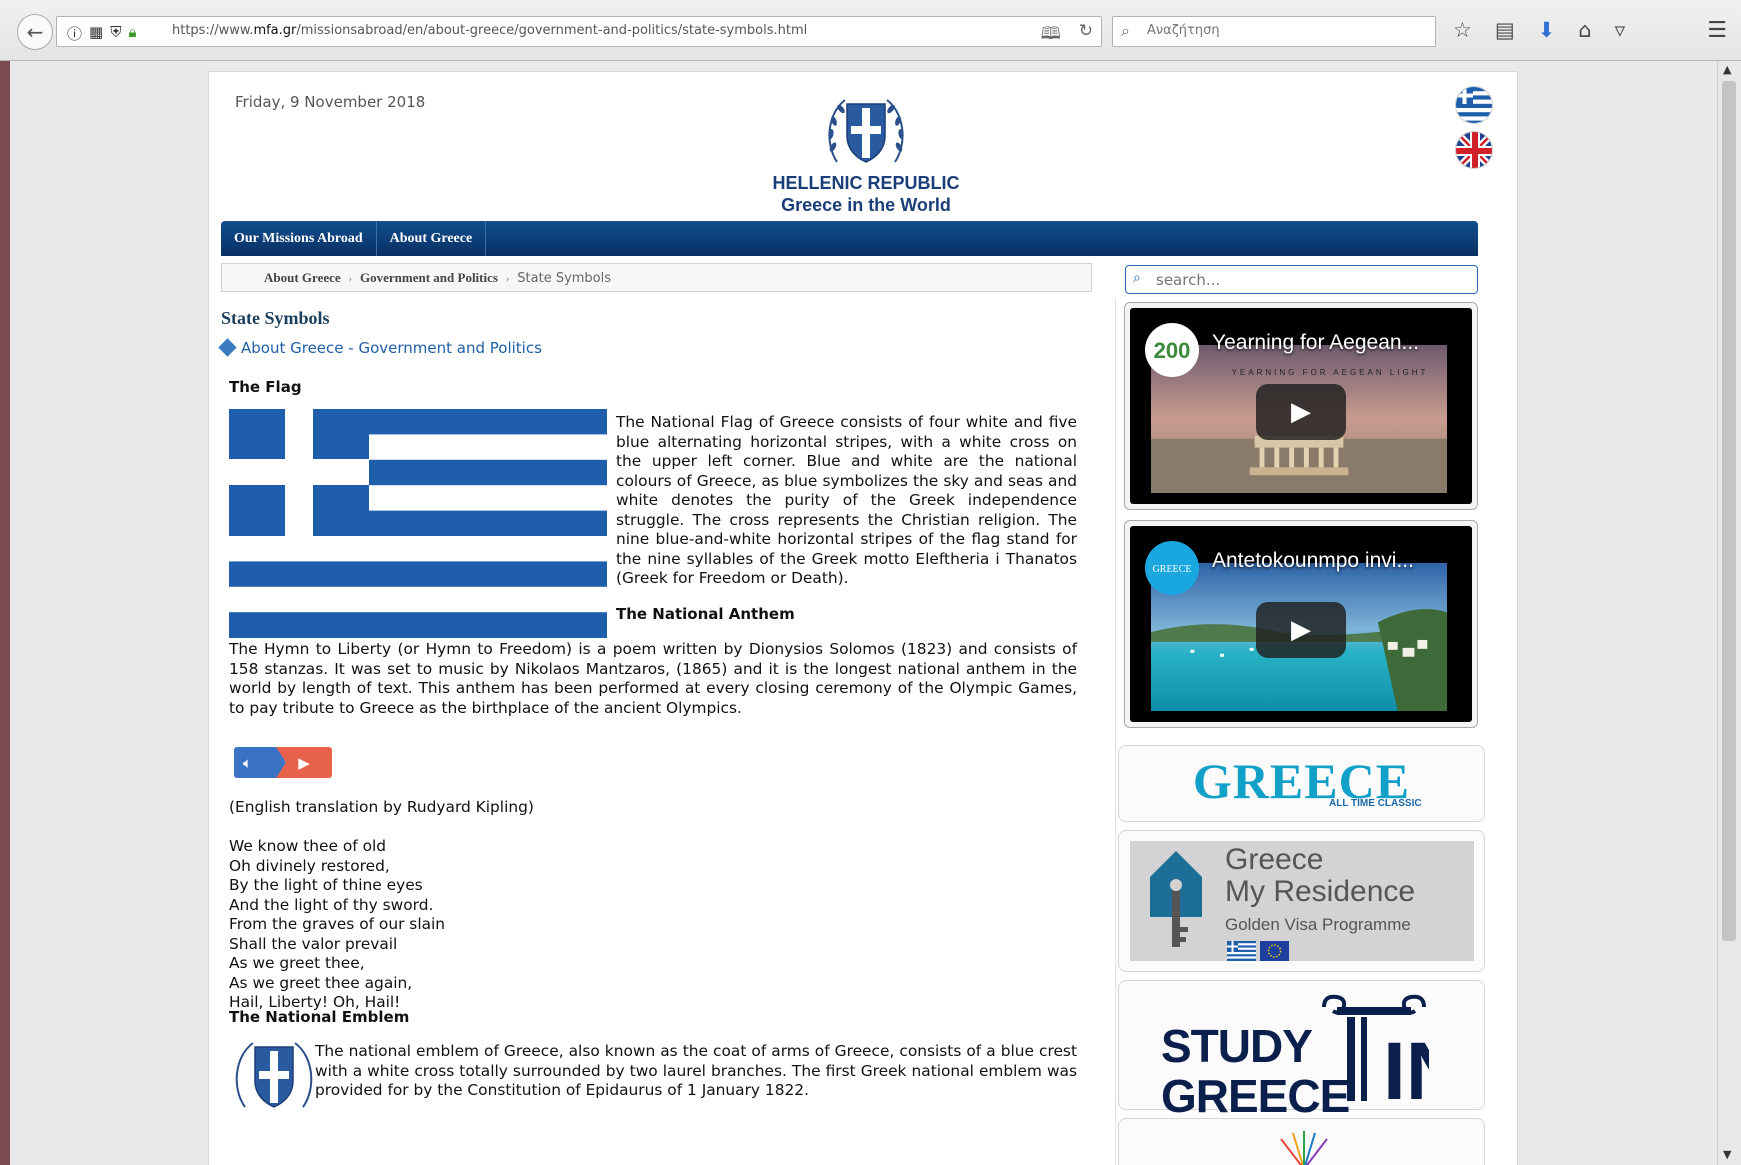 This screenshot has height=1165, width=1741. I want to click on national-emblem-image, so click(274, 1075).